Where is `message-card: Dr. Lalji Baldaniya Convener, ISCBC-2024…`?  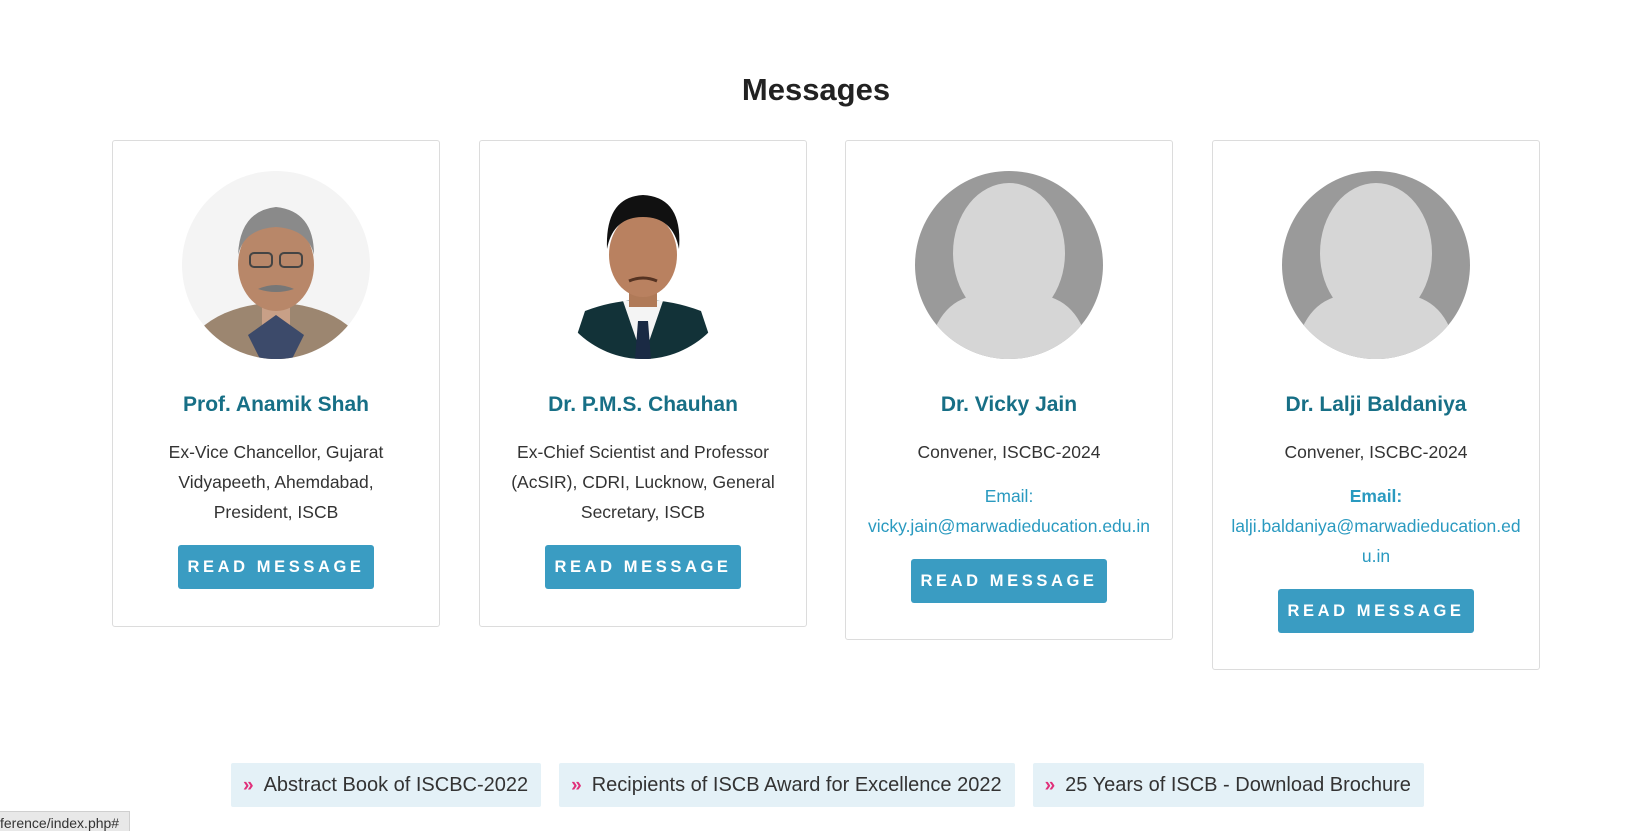
message-card: Dr. Lalji Baldaniya Convener, ISCBC-2024… is located at coordinates (1376, 405).